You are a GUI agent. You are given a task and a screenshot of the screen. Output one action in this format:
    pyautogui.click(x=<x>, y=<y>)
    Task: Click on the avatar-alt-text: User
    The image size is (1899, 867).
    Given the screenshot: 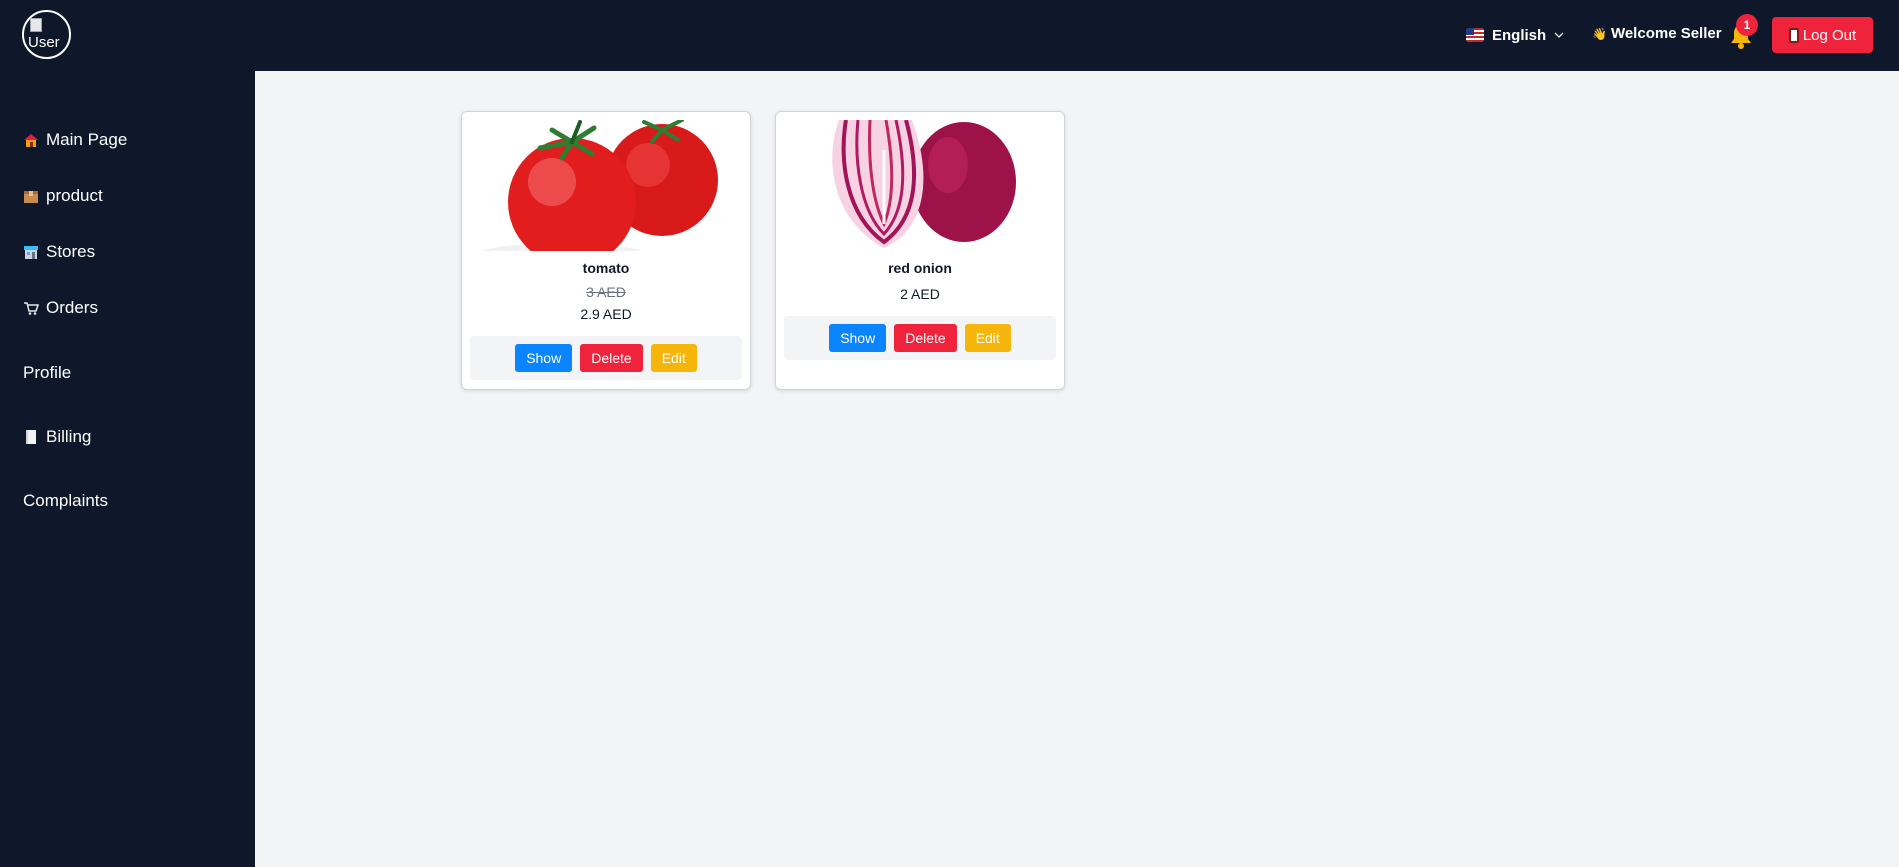 What is the action you would take?
    pyautogui.click(x=44, y=42)
    